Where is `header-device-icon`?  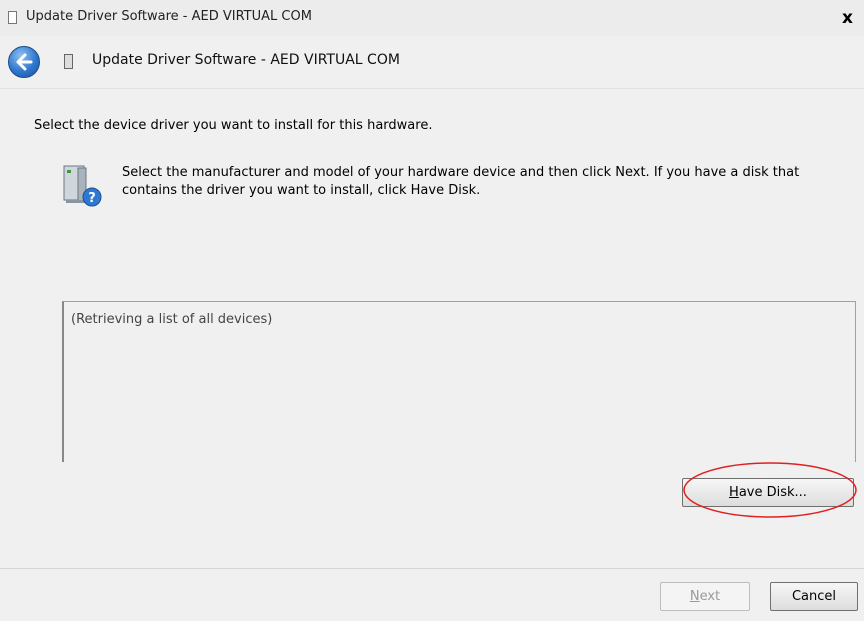
header-device-icon is located at coordinates (68, 61).